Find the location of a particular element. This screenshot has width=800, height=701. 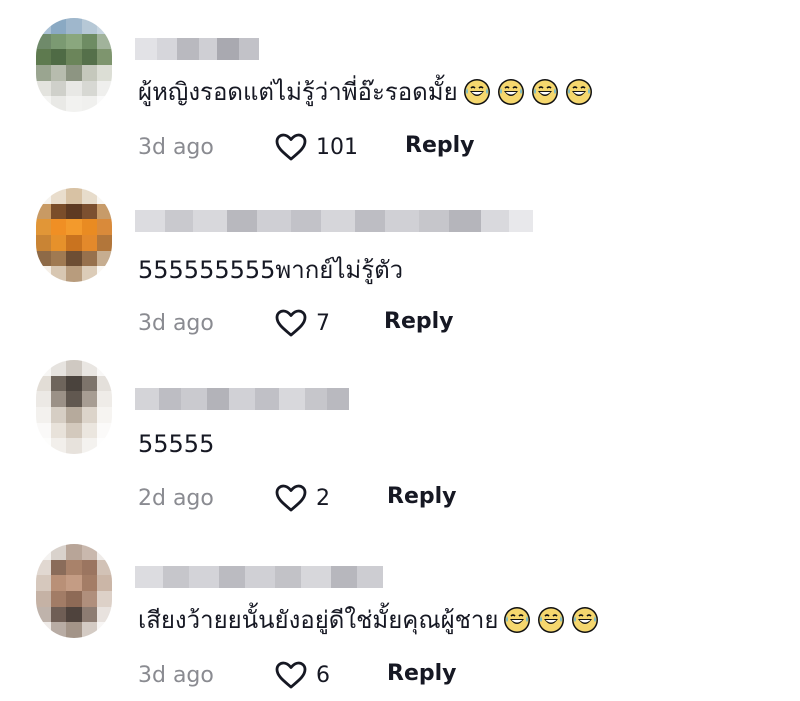

like-button: 2 is located at coordinates (302, 498).